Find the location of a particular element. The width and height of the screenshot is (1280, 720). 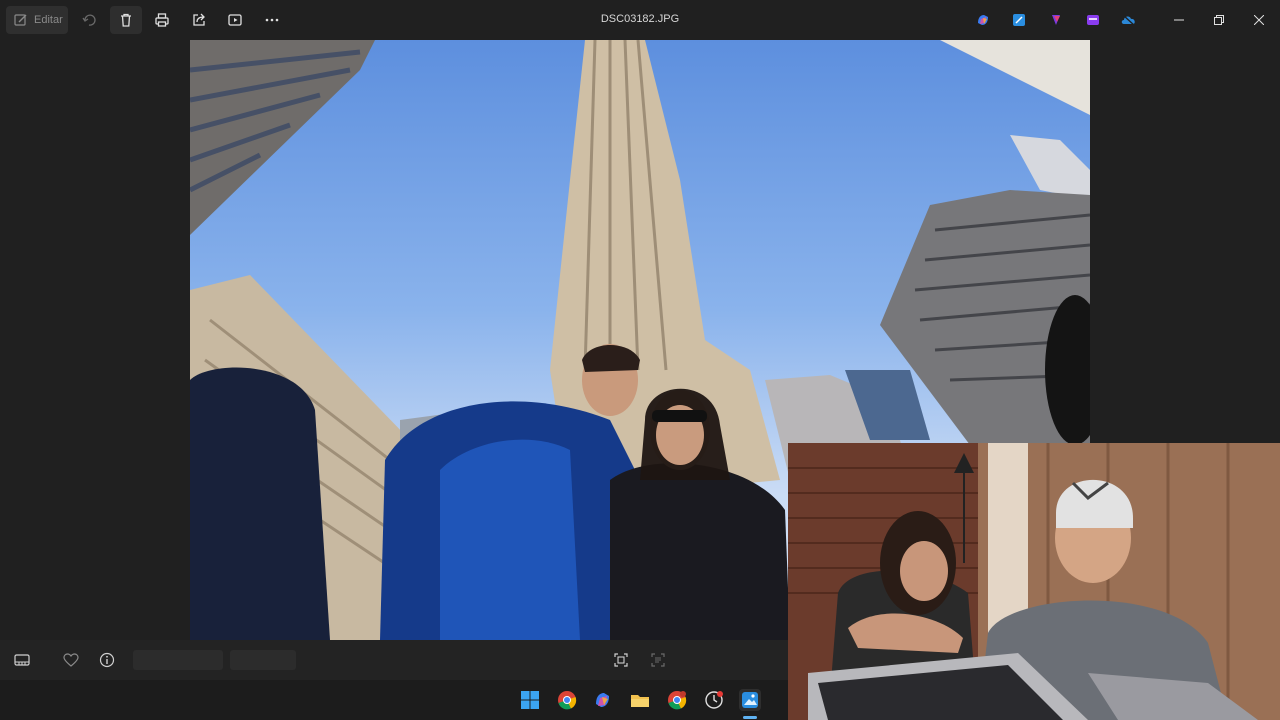

webcam-overlay is located at coordinates (1034, 581).